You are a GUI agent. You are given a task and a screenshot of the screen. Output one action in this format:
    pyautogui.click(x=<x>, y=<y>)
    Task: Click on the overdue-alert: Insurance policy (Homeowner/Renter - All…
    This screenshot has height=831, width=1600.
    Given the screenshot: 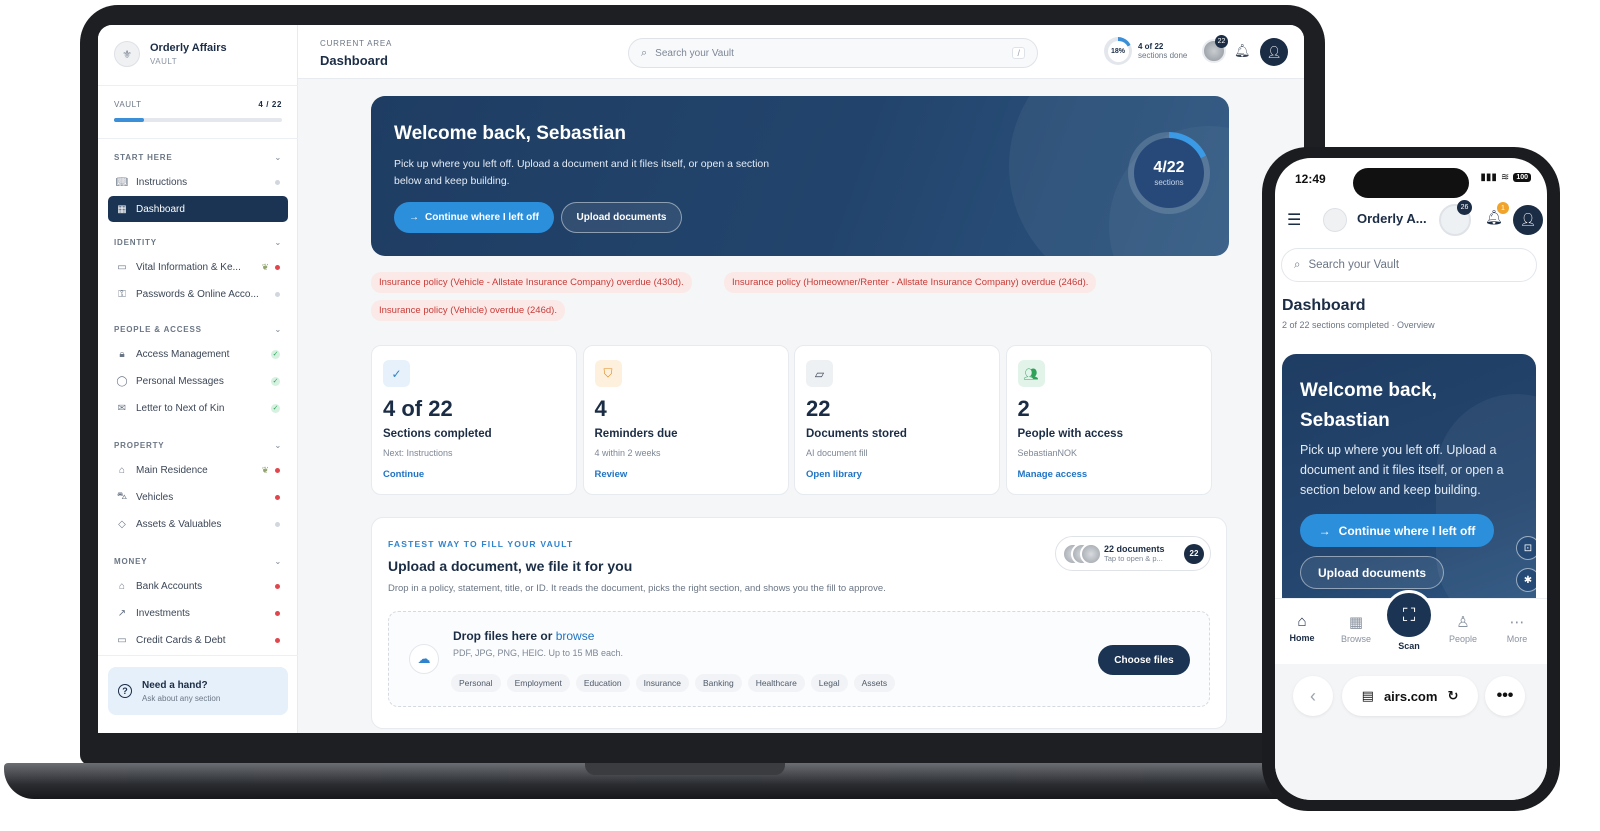 What is the action you would take?
    pyautogui.click(x=910, y=282)
    